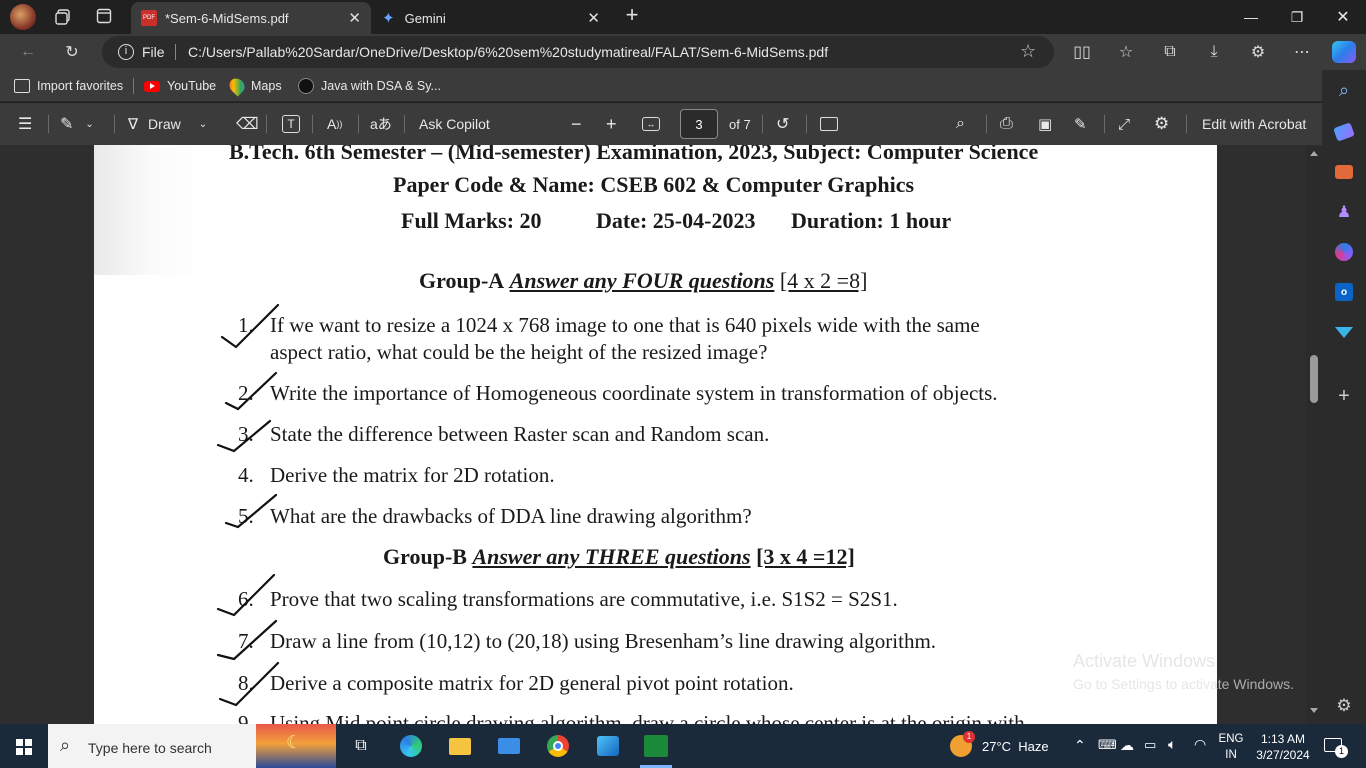 The height and width of the screenshot is (768, 1366). Describe the element at coordinates (491, 18) in the screenshot. I see `tab-gemini: ✦ Gemini ✕` at that location.